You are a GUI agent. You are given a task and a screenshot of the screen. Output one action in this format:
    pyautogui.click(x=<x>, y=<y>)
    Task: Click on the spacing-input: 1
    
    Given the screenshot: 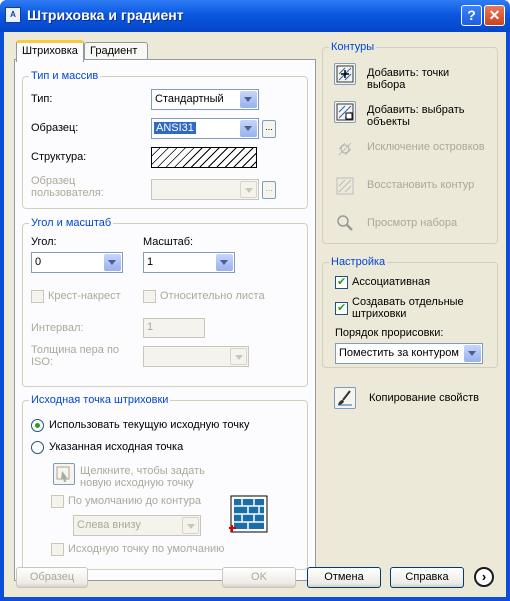 What is the action you would take?
    pyautogui.click(x=174, y=328)
    